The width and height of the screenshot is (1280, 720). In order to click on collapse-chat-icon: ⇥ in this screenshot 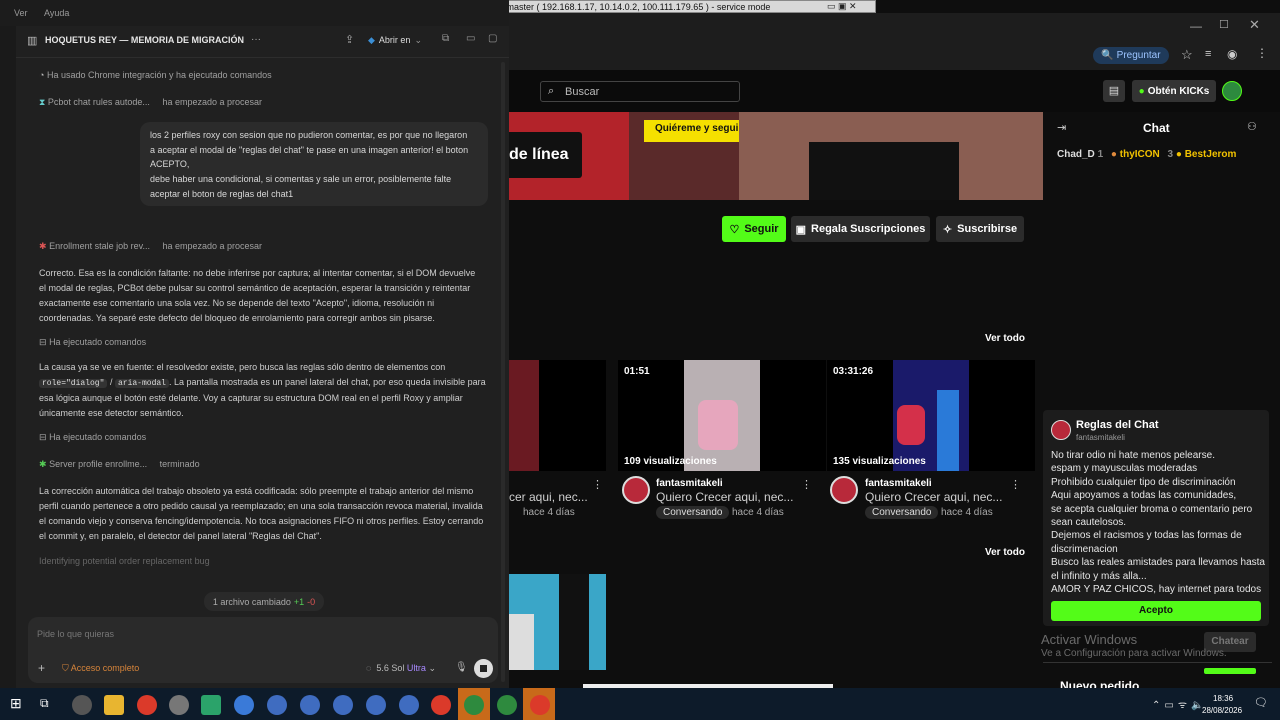, I will do `click(1061, 127)`.